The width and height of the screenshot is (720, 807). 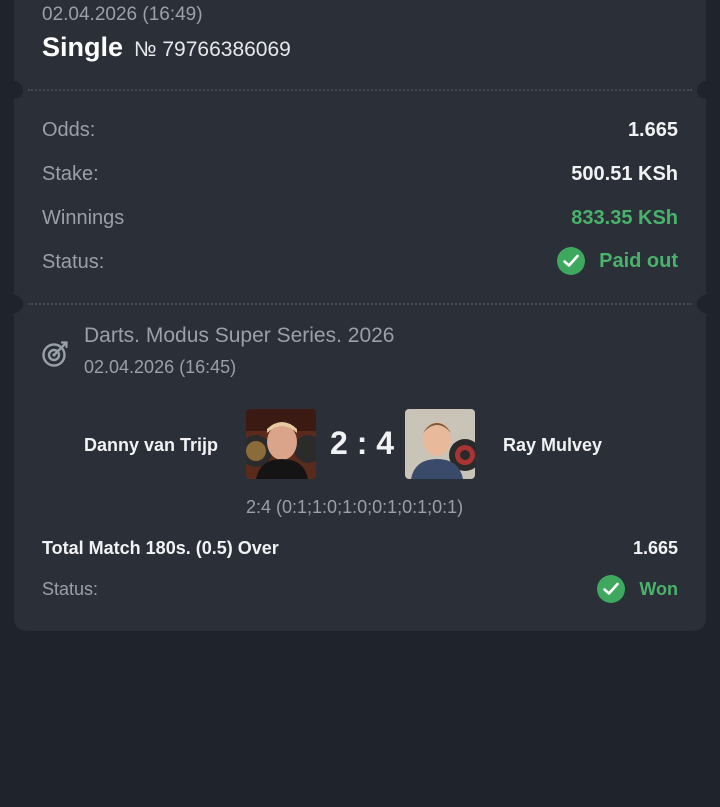 I want to click on stake-value: 500.51 KSh, so click(x=624, y=174).